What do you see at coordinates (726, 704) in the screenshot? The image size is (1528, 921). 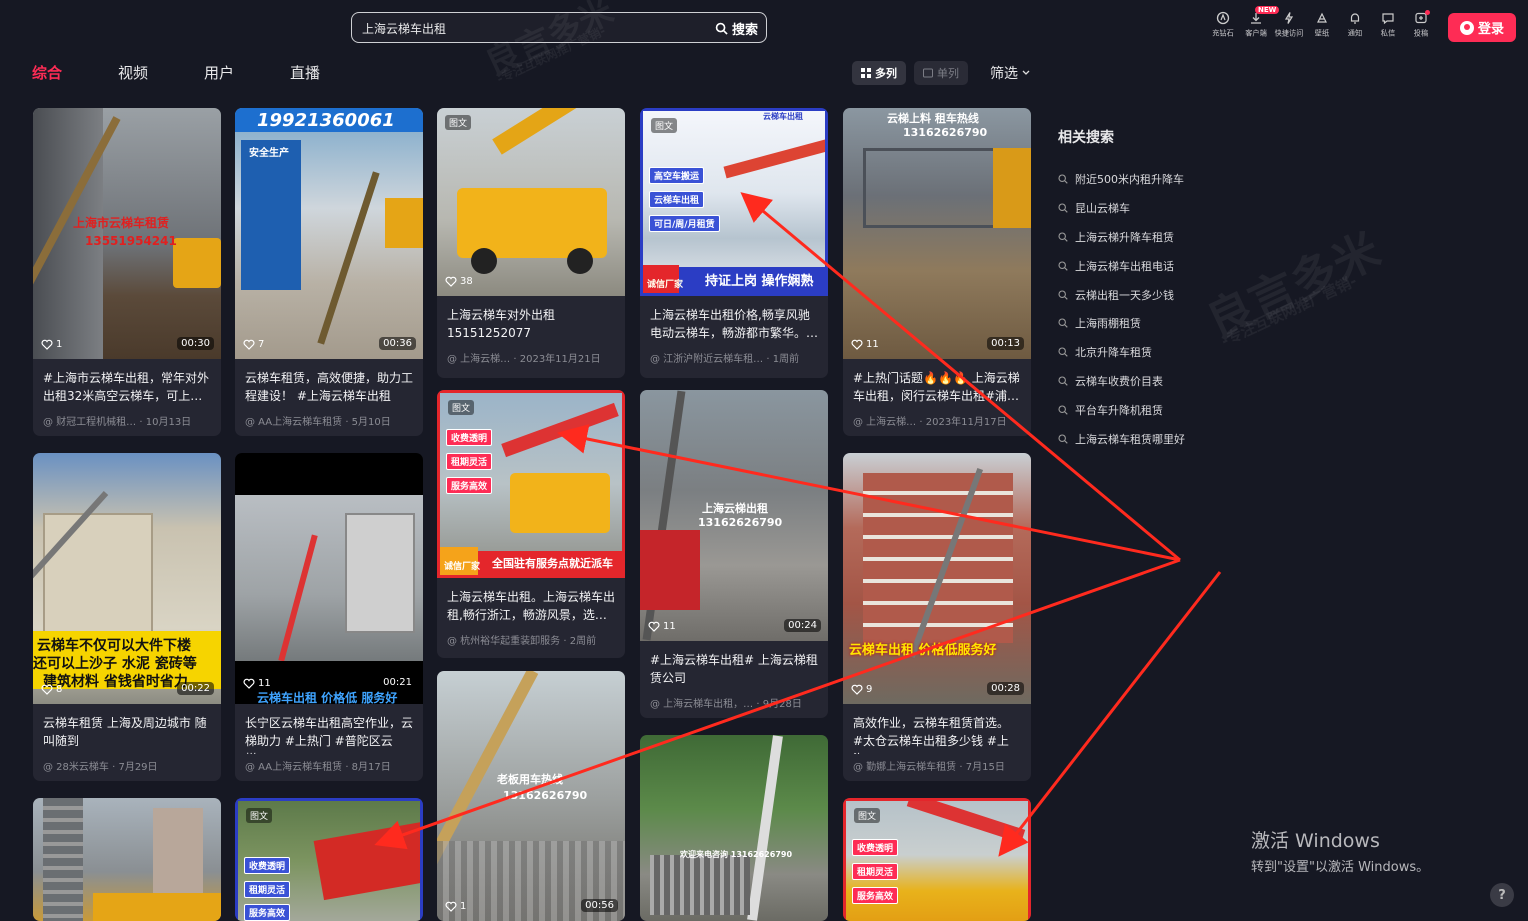 I see `card-meta: @ 上海云梯车出租，… · 9月28日` at bounding box center [726, 704].